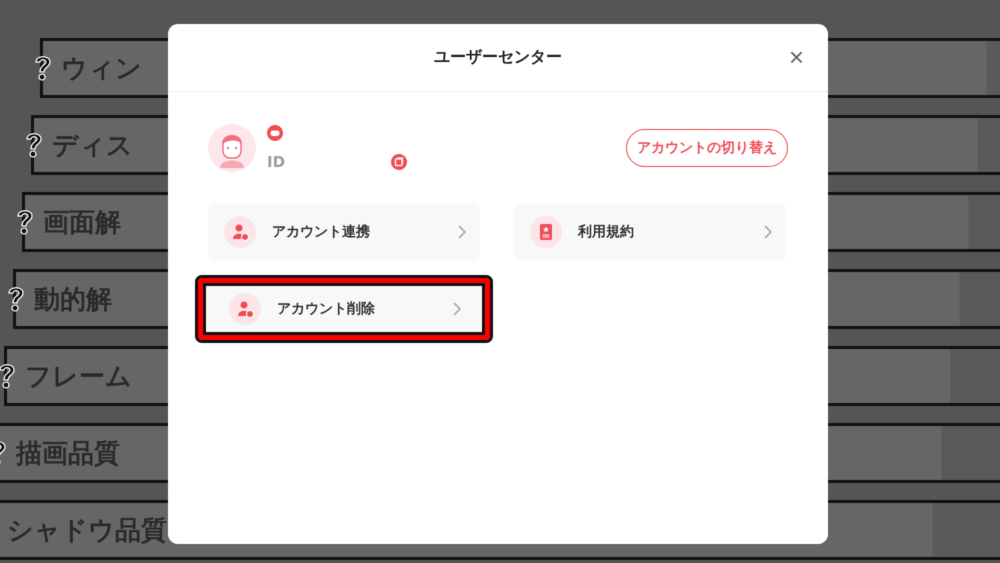  Describe the element at coordinates (73, 300) in the screenshot. I see `setting-label: 動的解` at that location.